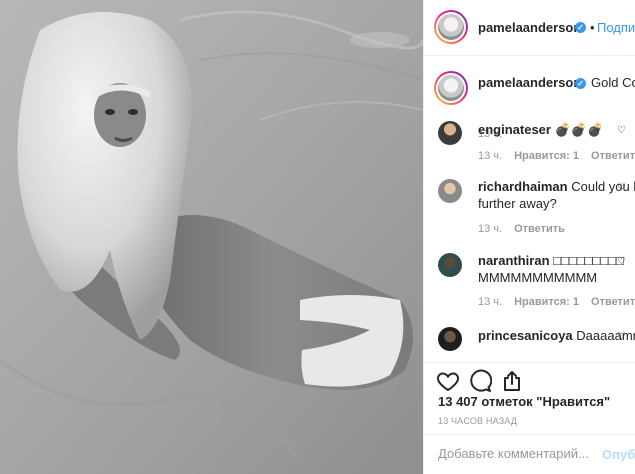 Image resolution: width=635 pixels, height=474 pixels. What do you see at coordinates (448, 381) in the screenshot?
I see `heart-icon` at bounding box center [448, 381].